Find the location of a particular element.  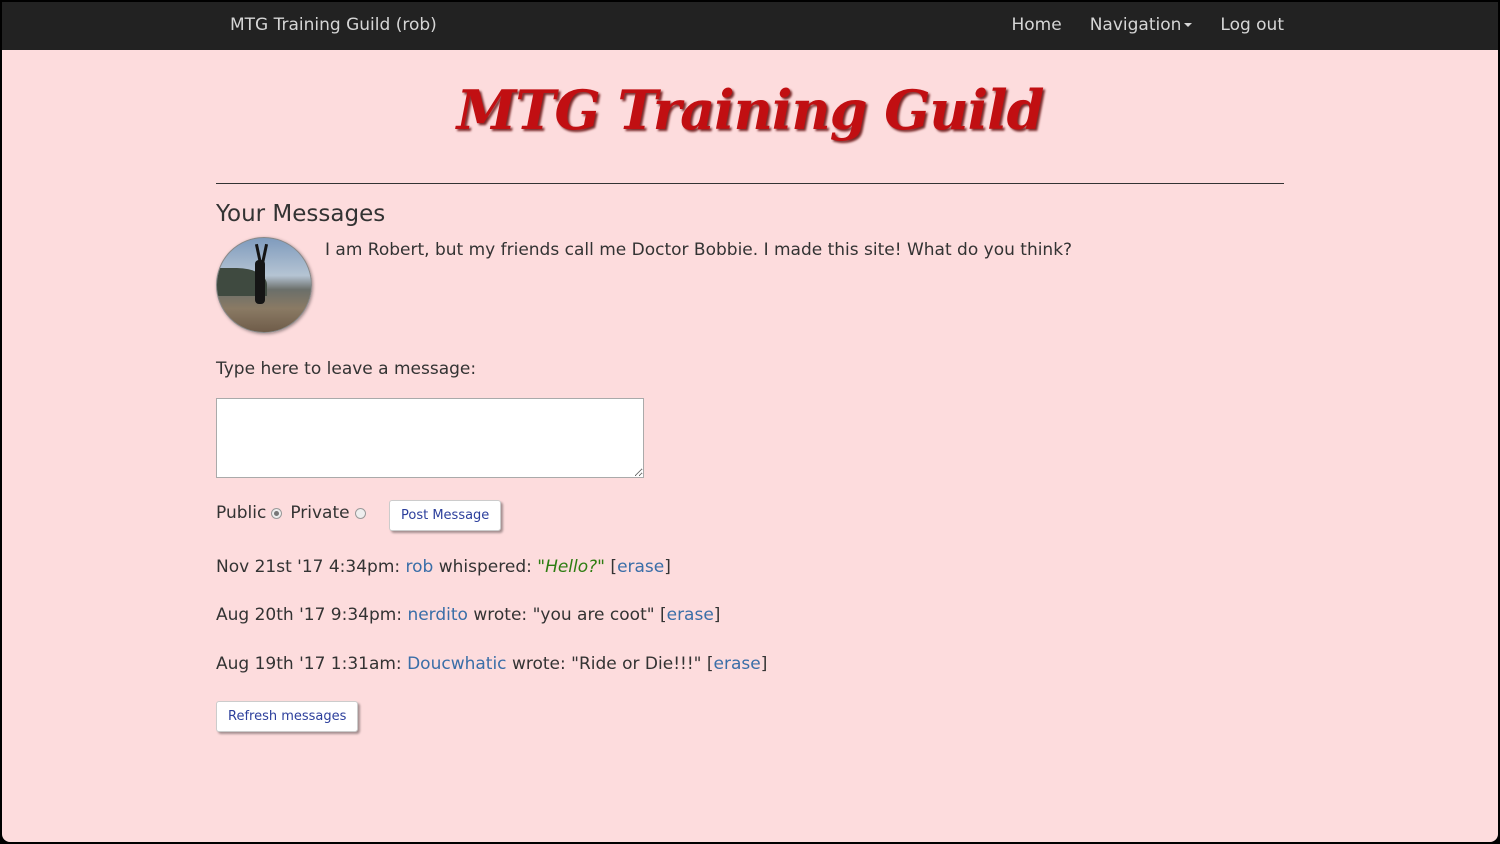

avatar is located at coordinates (264, 285).